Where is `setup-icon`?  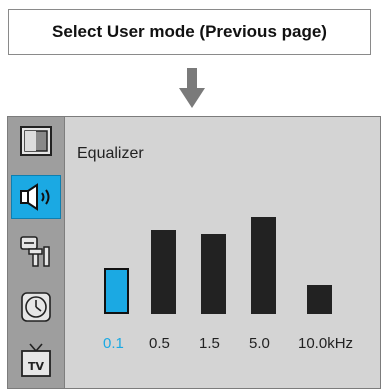 setup-icon is located at coordinates (35, 251).